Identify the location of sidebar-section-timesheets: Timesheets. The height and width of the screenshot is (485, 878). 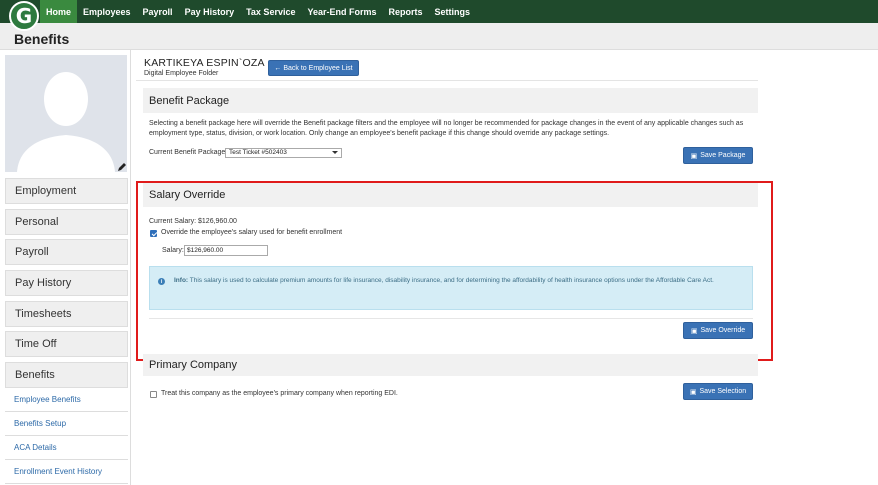
(66, 314).